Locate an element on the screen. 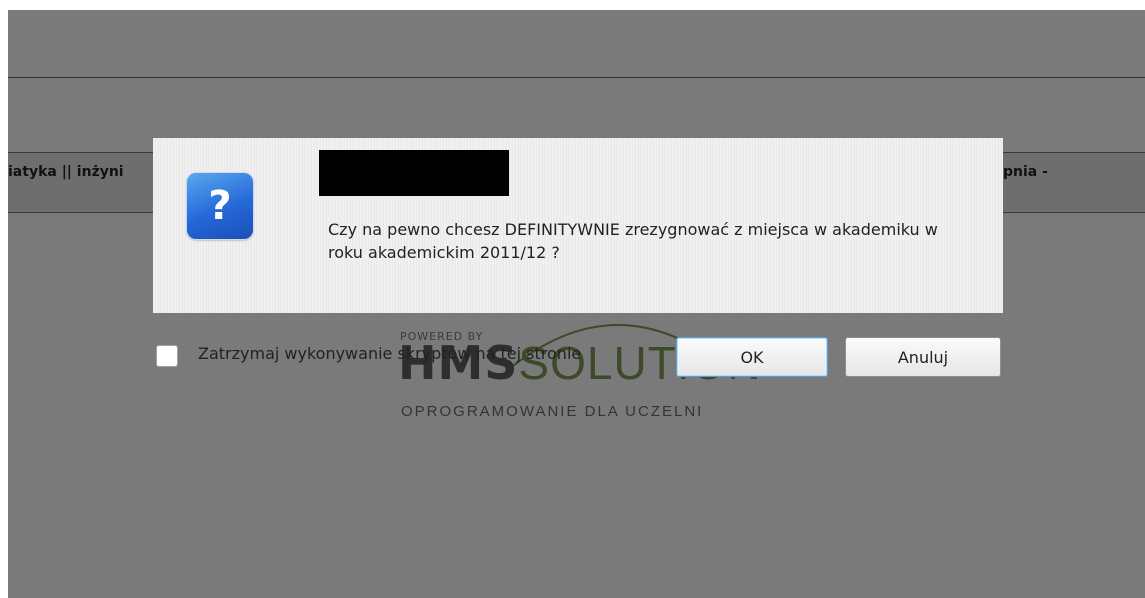  brand-subtitle: OPROGRAMOWANIE DLA UCZELNI is located at coordinates (552, 411).